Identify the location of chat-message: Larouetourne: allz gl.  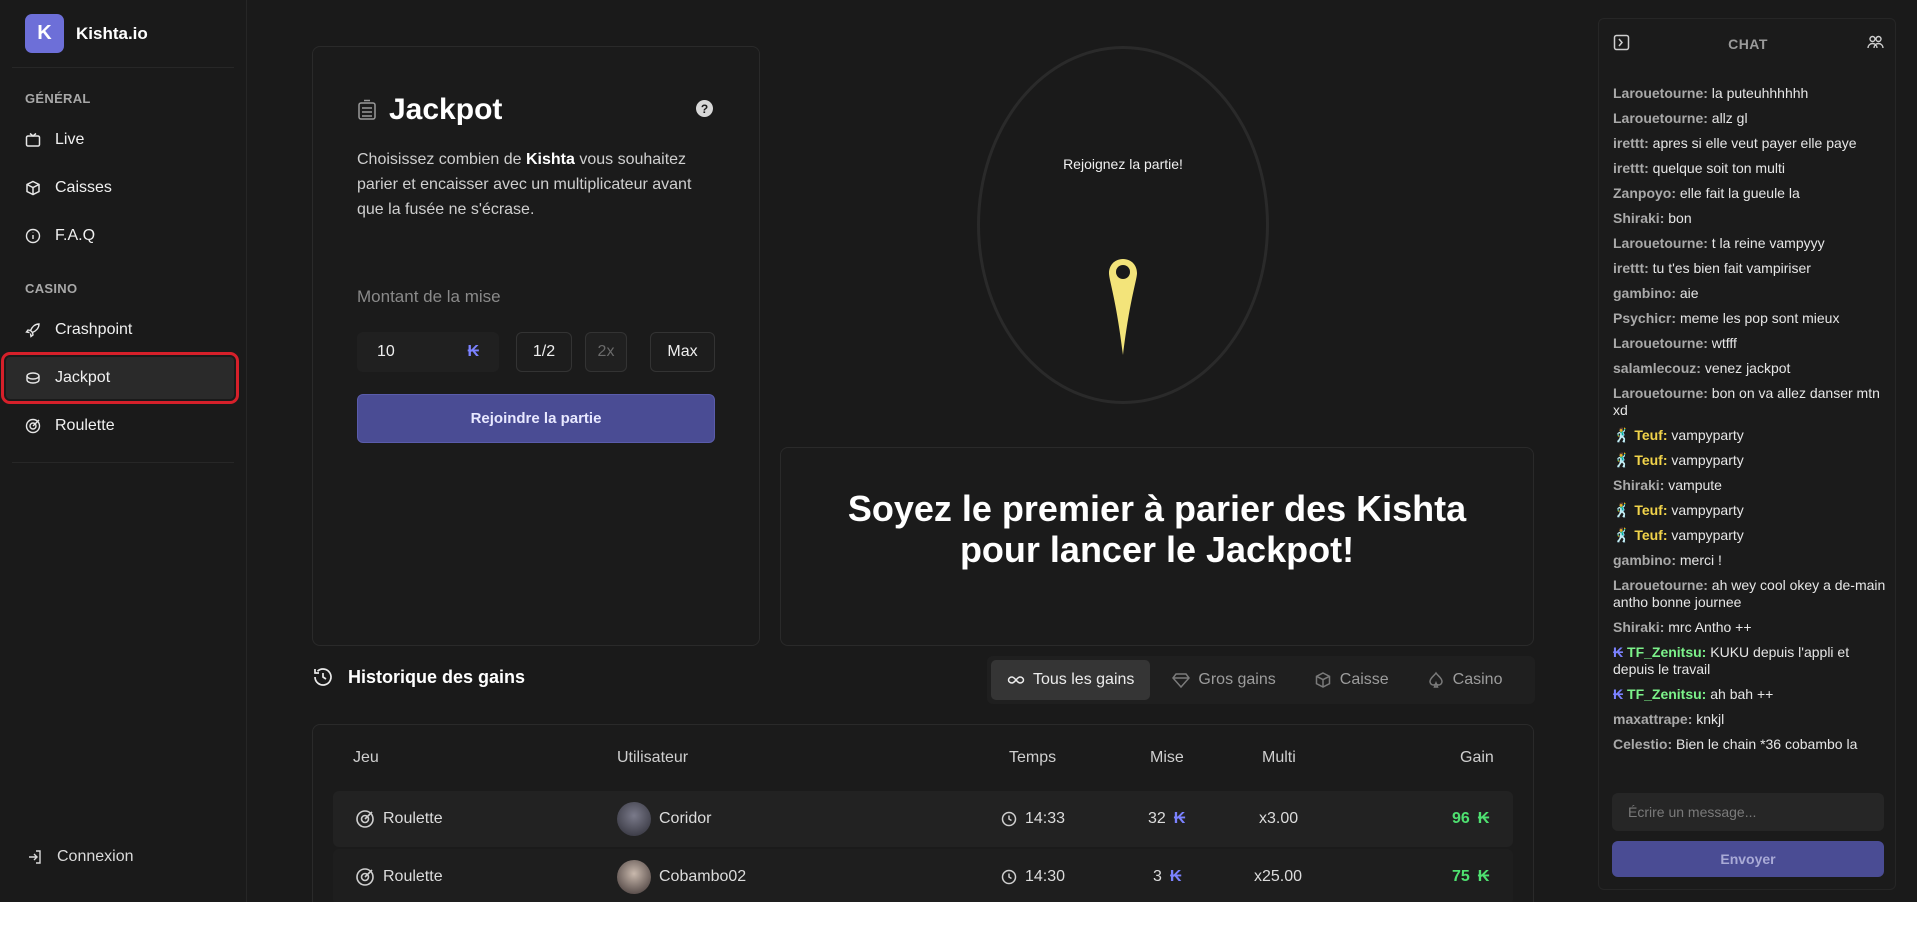
(1751, 118).